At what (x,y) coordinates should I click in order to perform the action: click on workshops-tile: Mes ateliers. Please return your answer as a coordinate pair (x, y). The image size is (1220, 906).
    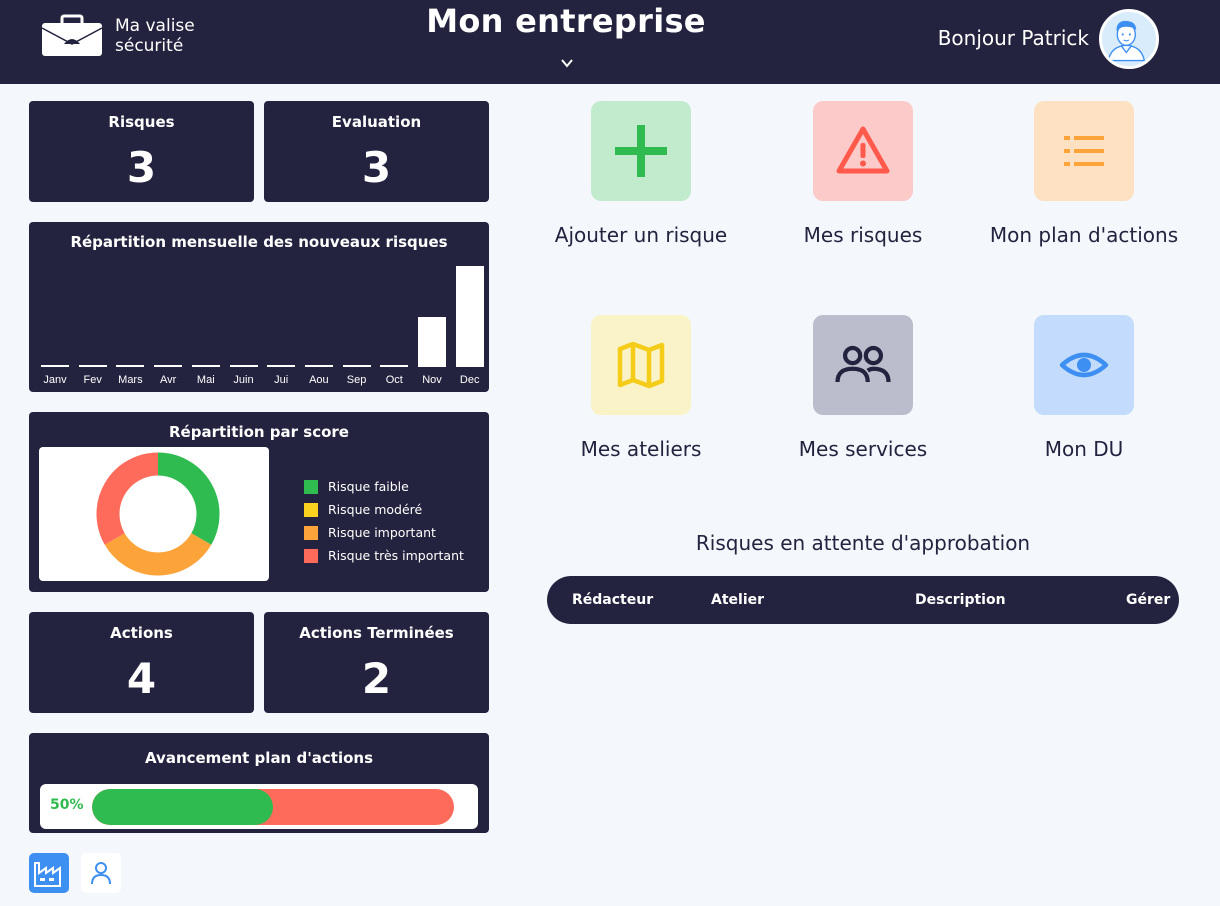
    Looking at the image, I should click on (641, 395).